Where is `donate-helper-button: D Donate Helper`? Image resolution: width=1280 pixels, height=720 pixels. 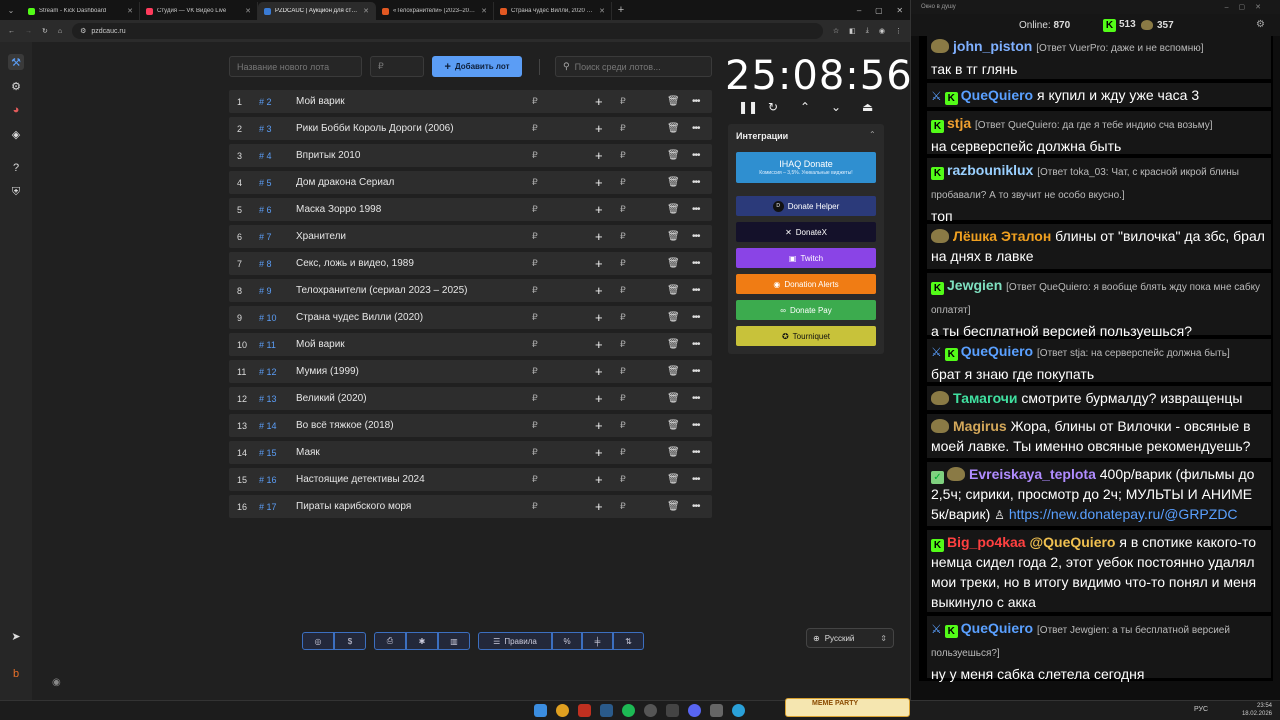 donate-helper-button: D Donate Helper is located at coordinates (806, 206).